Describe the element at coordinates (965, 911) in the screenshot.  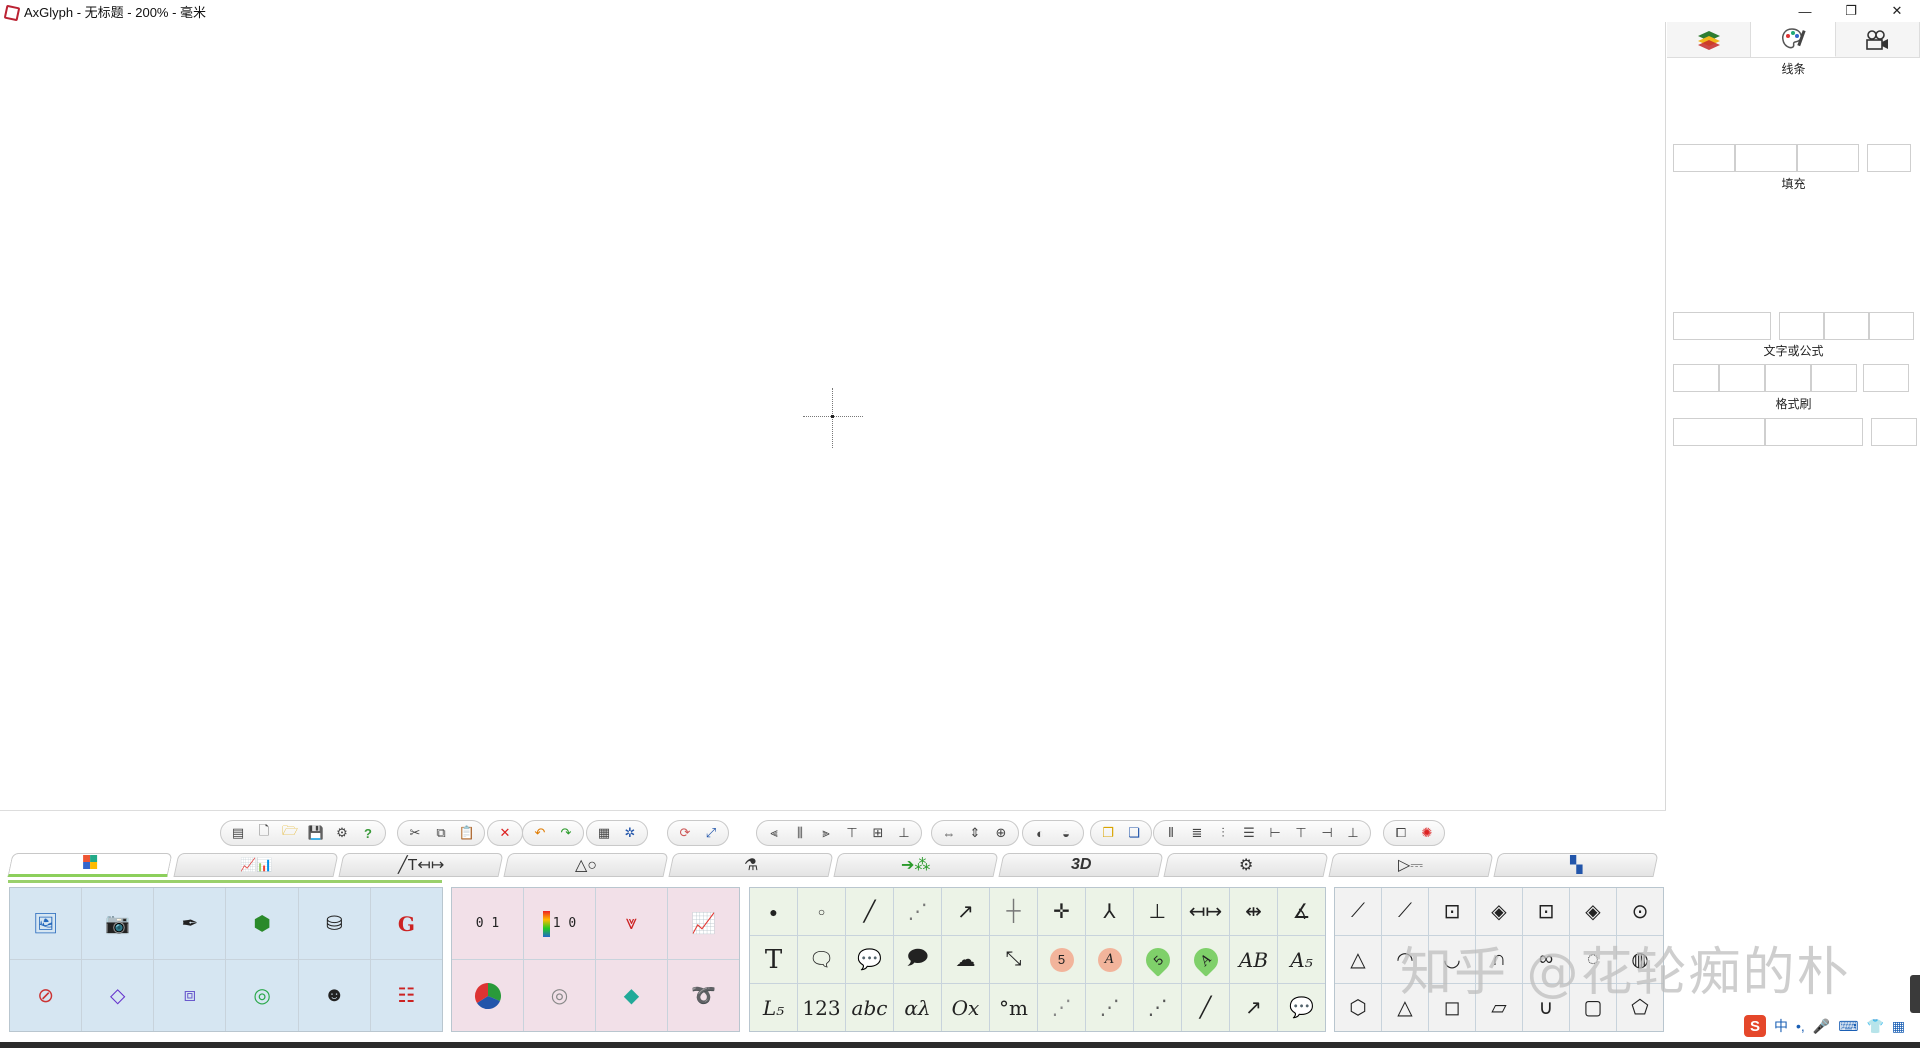
I see `arrow-line-icon: ↗` at that location.